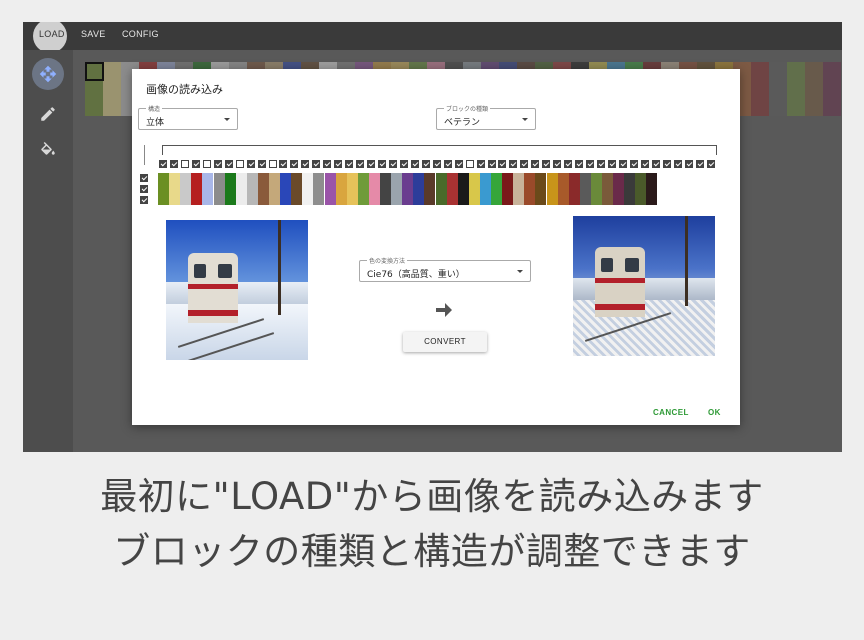  What do you see at coordinates (671, 412) in the screenshot?
I see `cancel-button: CANCEL` at bounding box center [671, 412].